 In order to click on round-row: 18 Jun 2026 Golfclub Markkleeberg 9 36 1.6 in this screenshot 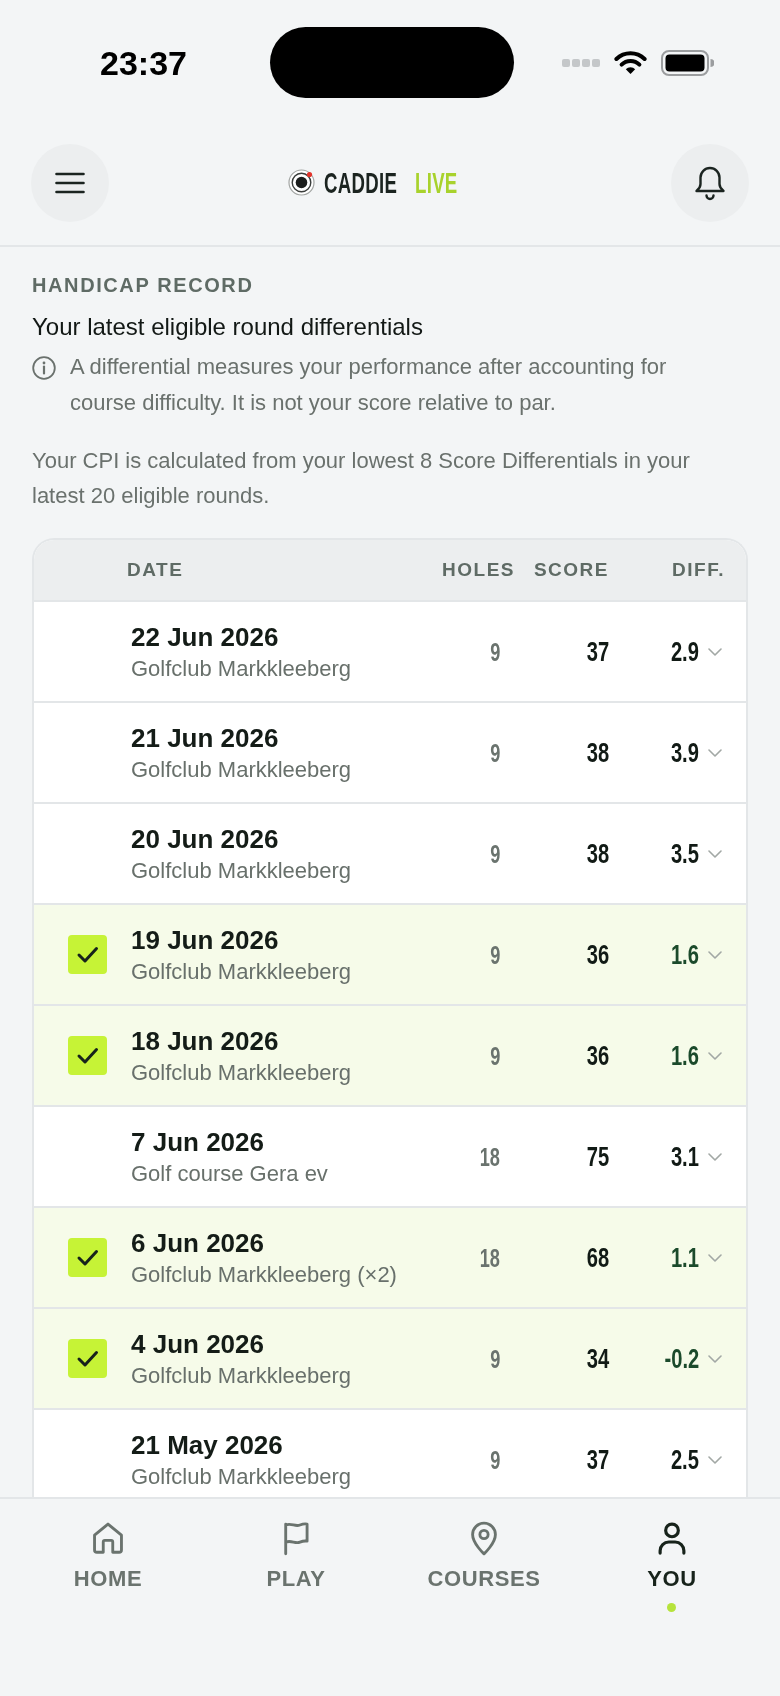, I will do `click(390, 1056)`.